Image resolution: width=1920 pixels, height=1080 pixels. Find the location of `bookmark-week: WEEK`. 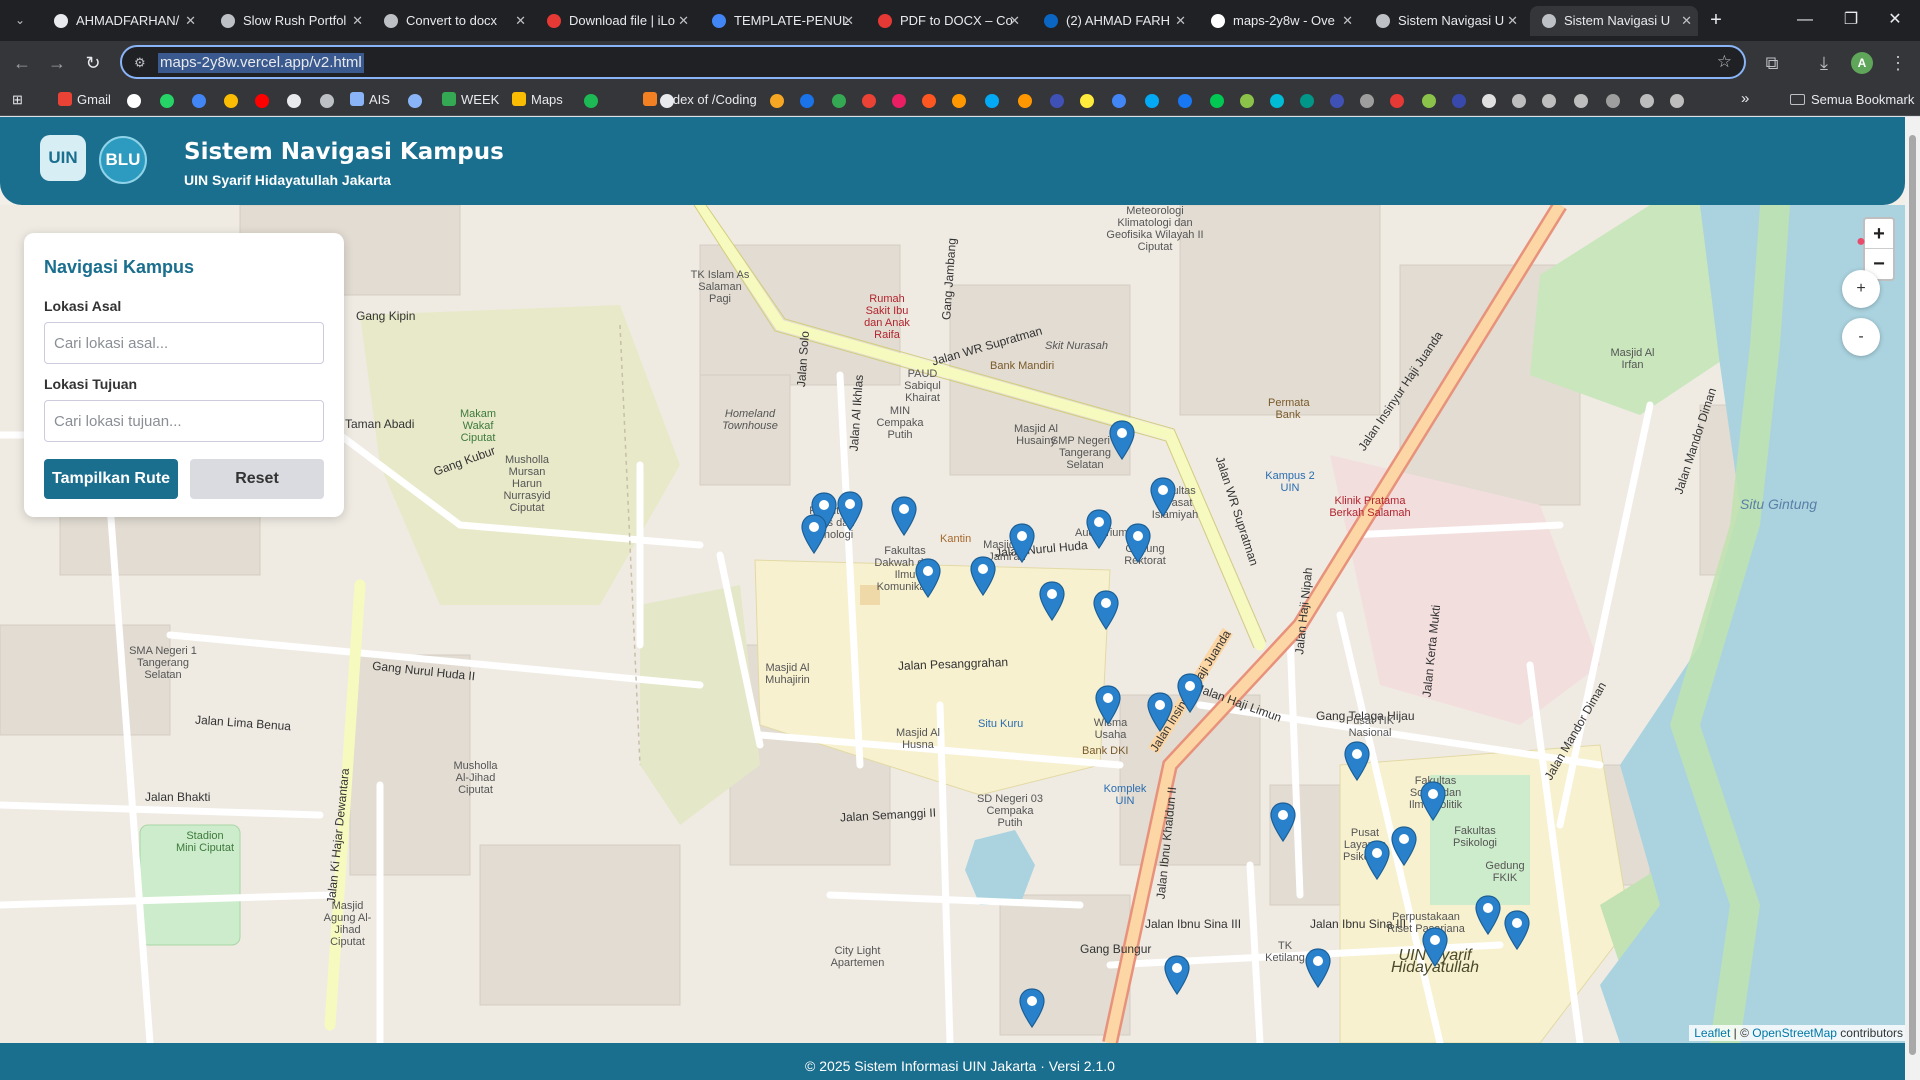

bookmark-week: WEEK is located at coordinates (470, 100).